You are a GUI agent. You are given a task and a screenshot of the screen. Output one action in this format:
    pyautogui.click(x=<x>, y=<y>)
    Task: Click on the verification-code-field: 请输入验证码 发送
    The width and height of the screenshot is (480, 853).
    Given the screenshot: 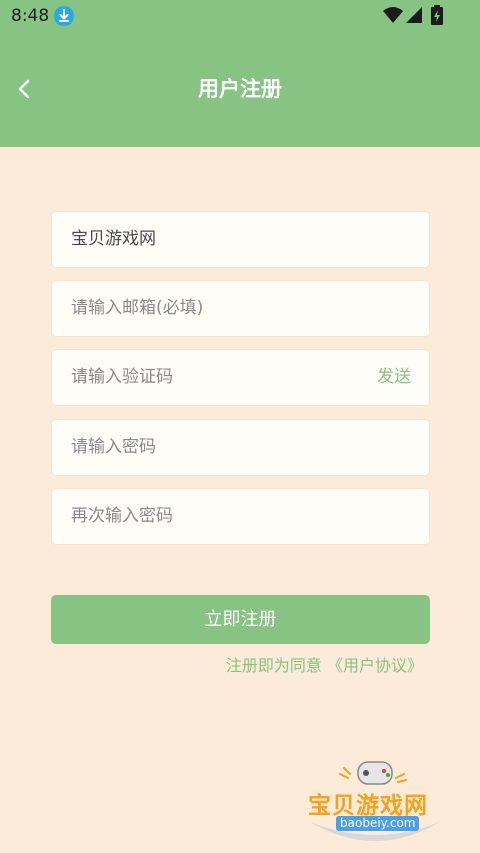 What is the action you would take?
    pyautogui.click(x=240, y=377)
    